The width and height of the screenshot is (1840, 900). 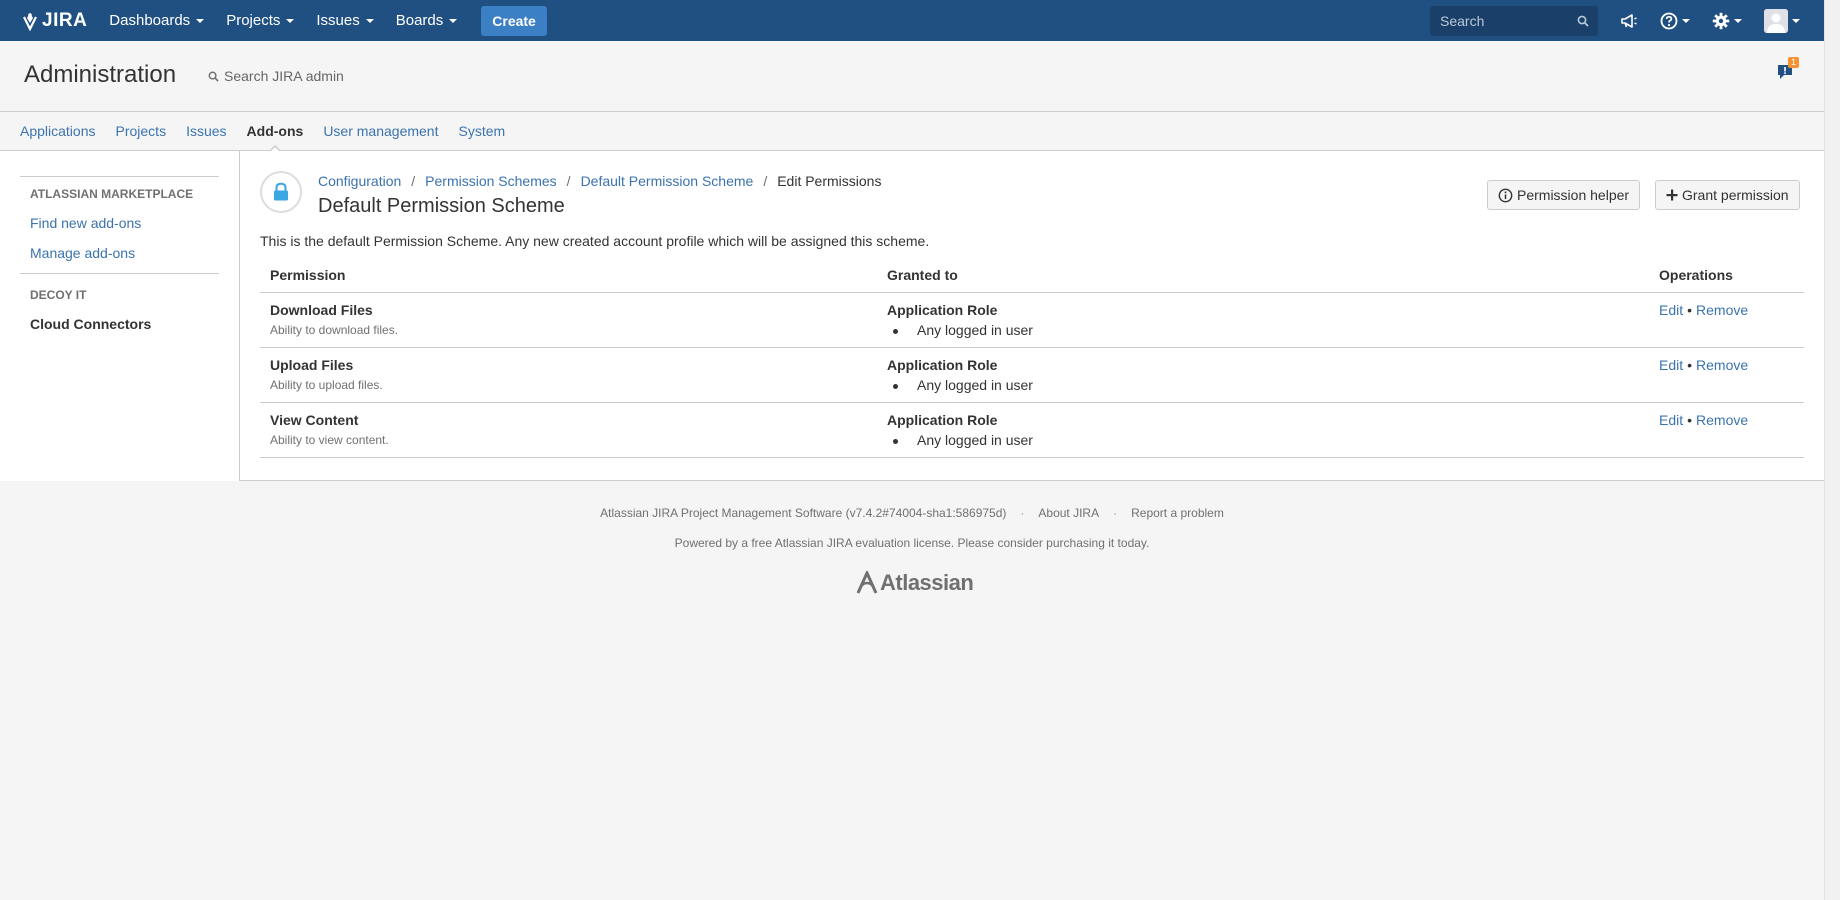 What do you see at coordinates (112, 194) in the screenshot?
I see `sidebar-section-heading: ATLASSIAN MARKETPLACE` at bounding box center [112, 194].